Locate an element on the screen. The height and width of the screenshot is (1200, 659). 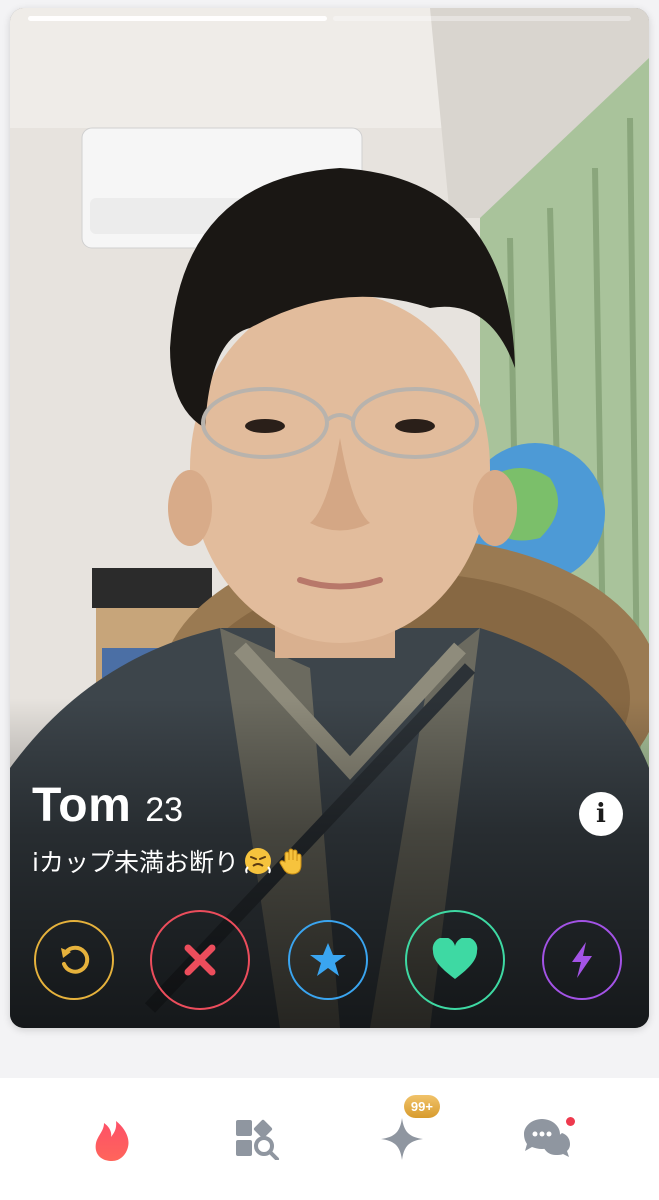
rewind-icon is located at coordinates (75, 959).